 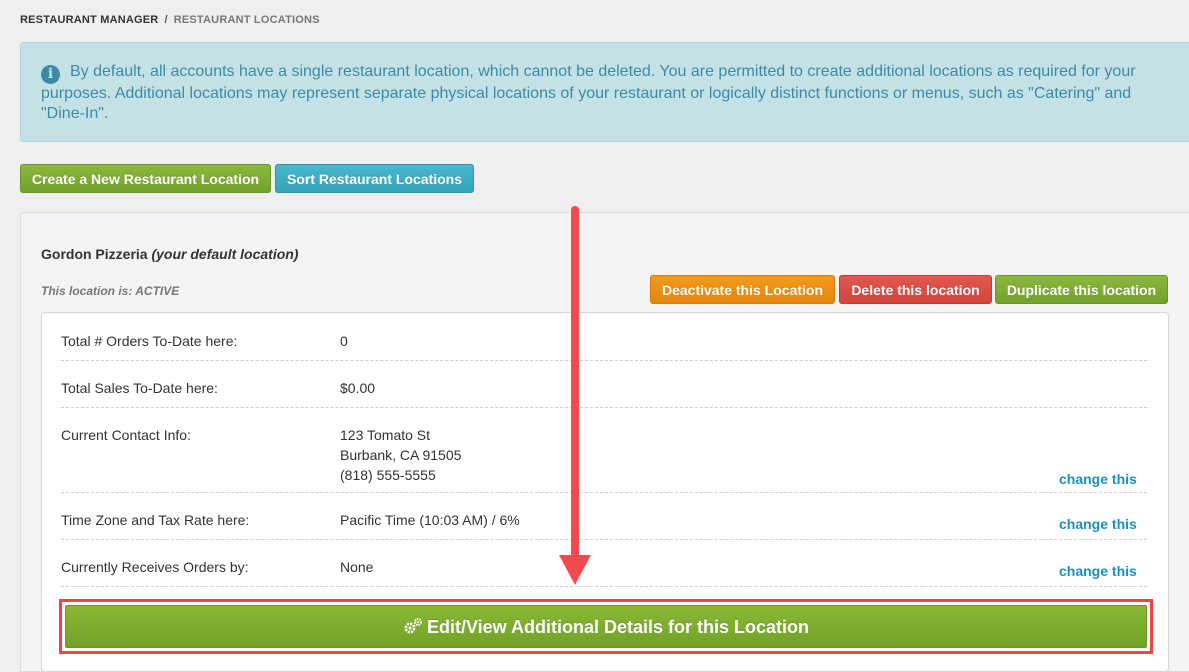 What do you see at coordinates (344, 341) in the screenshot?
I see `orders-value: 0` at bounding box center [344, 341].